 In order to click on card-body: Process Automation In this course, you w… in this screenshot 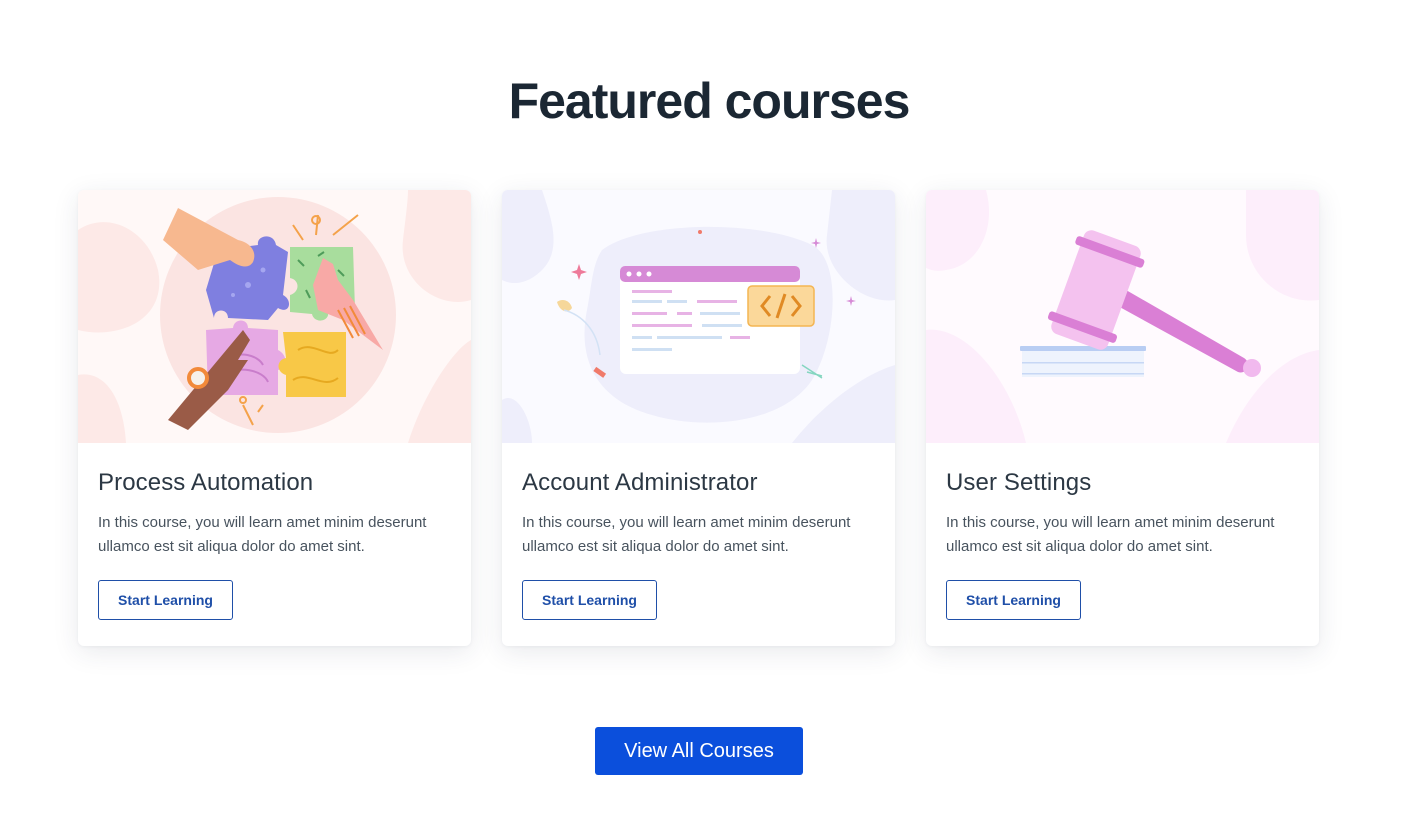, I will do `click(274, 531)`.